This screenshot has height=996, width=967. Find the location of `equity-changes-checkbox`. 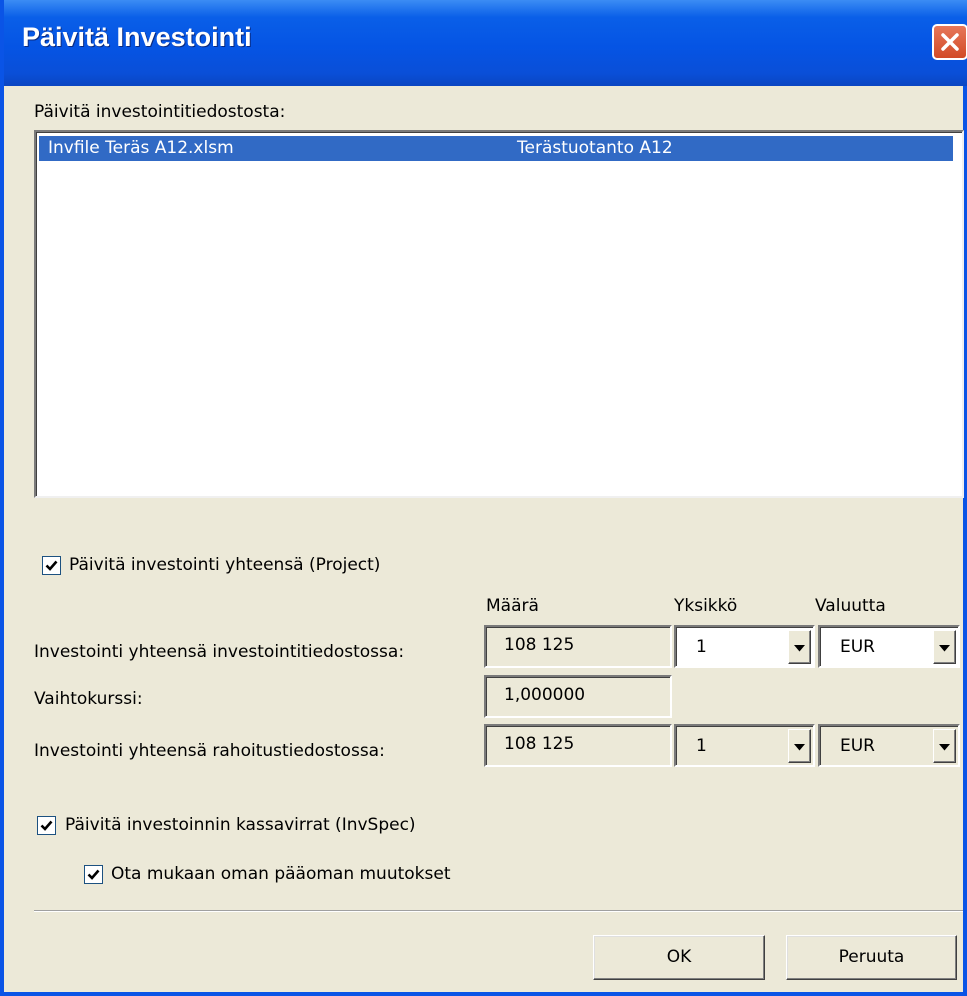

equity-changes-checkbox is located at coordinates (93, 874).